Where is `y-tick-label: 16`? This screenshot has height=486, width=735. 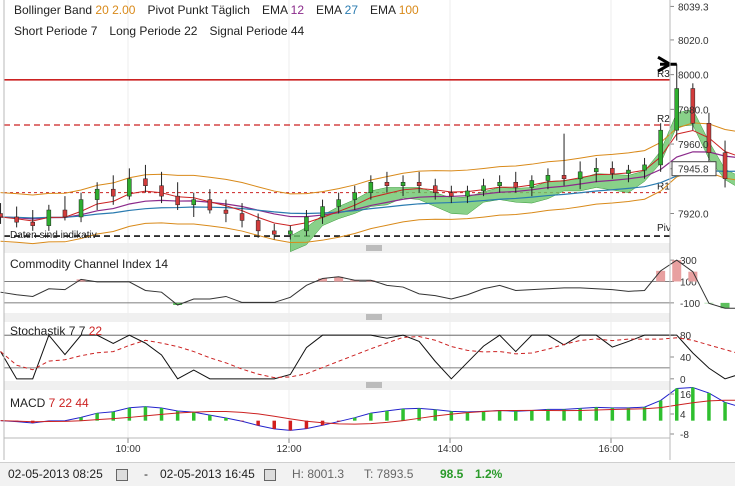
y-tick-label: 16 is located at coordinates (686, 395).